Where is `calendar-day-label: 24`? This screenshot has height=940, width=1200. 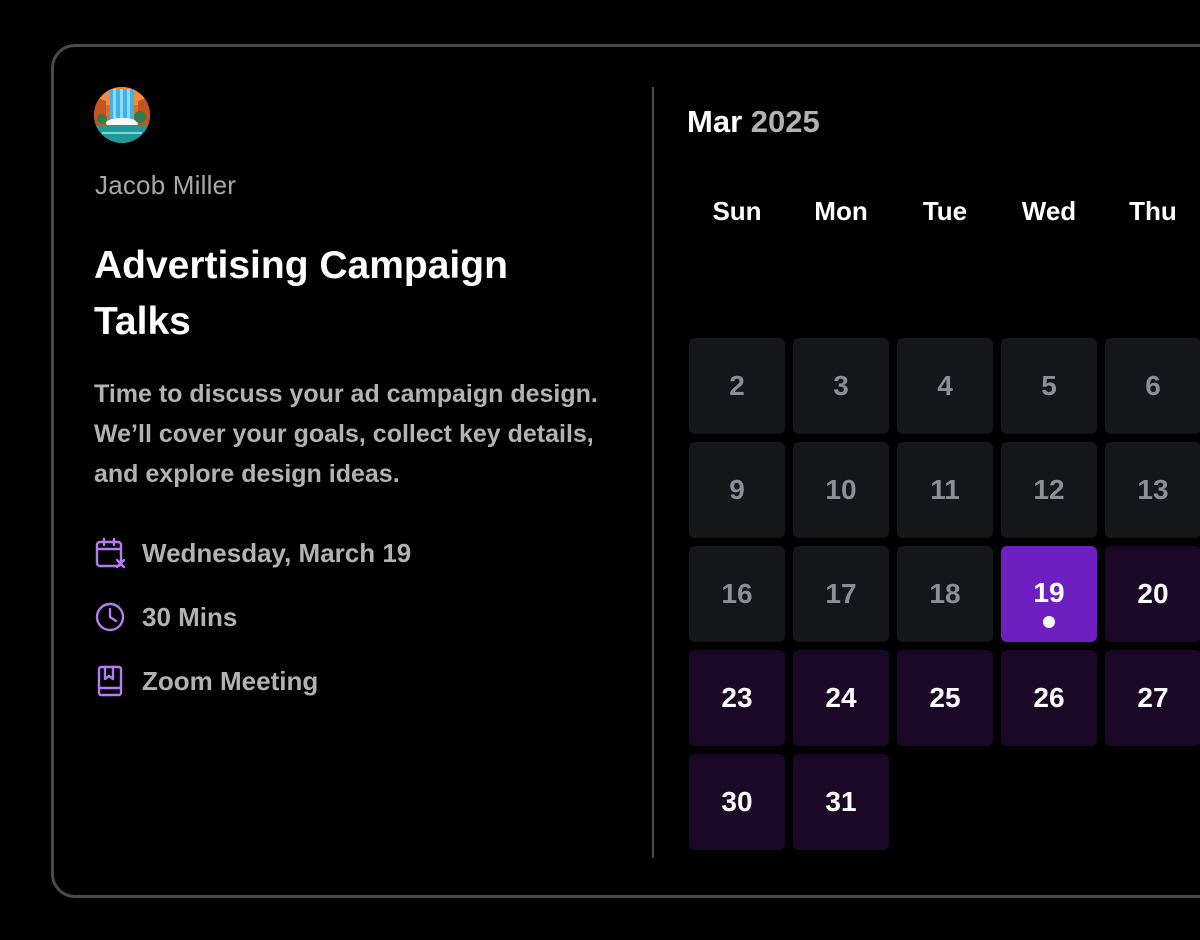
calendar-day-label: 24 is located at coordinates (841, 697).